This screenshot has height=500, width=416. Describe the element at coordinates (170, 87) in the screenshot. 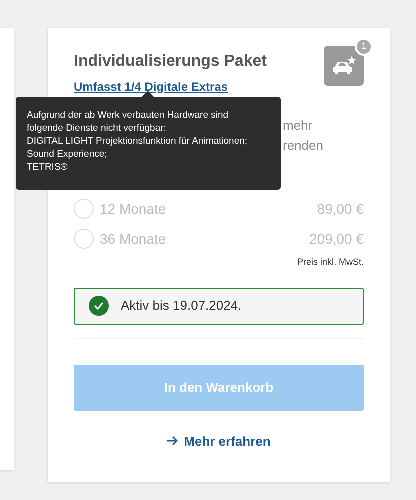

I see `extras-link: Umfasst 1/4 Digitale Extras` at that location.